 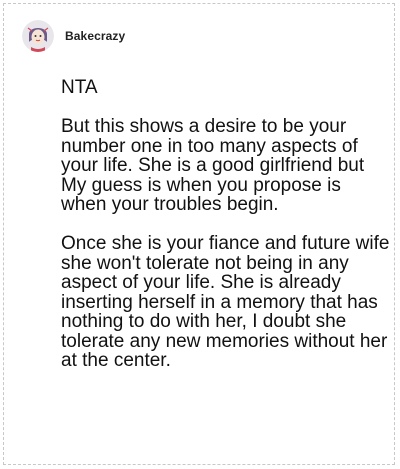 What do you see at coordinates (79, 87) in the screenshot?
I see `comment-paragraph: NTA` at bounding box center [79, 87].